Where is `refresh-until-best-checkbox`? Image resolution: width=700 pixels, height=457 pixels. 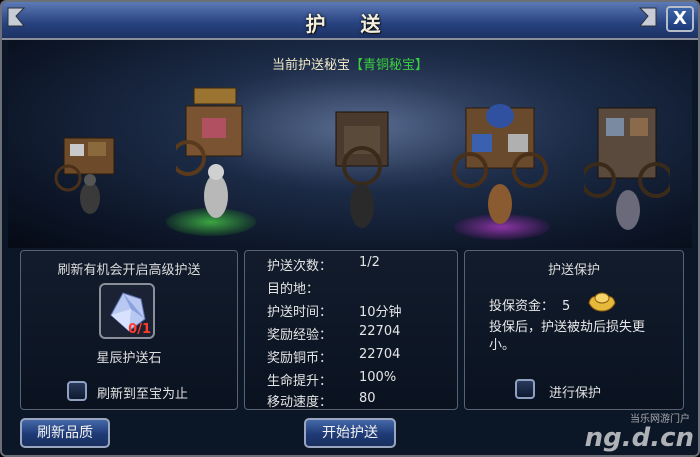
refresh-until-best-checkbox is located at coordinates (77, 391).